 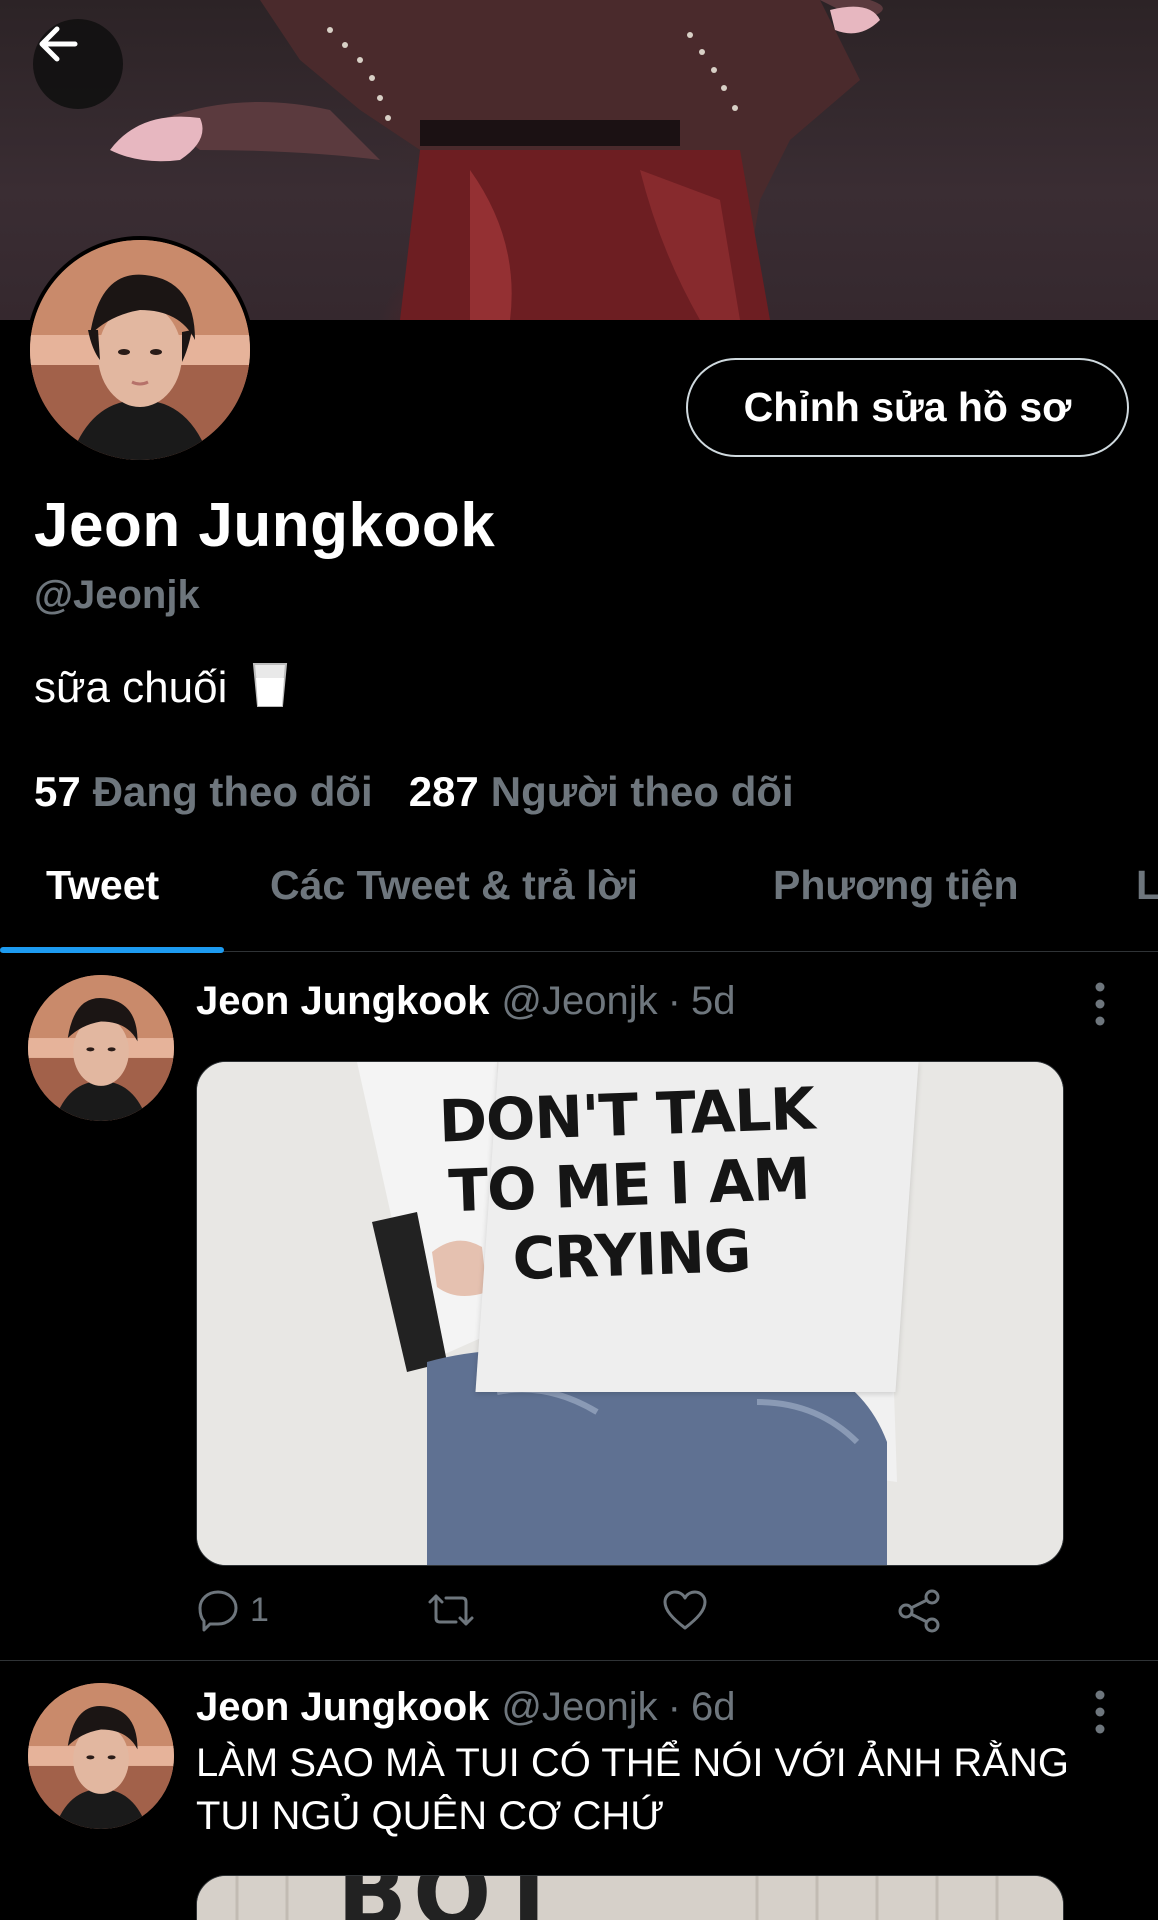 I want to click on followers-count: 287, so click(x=443, y=791).